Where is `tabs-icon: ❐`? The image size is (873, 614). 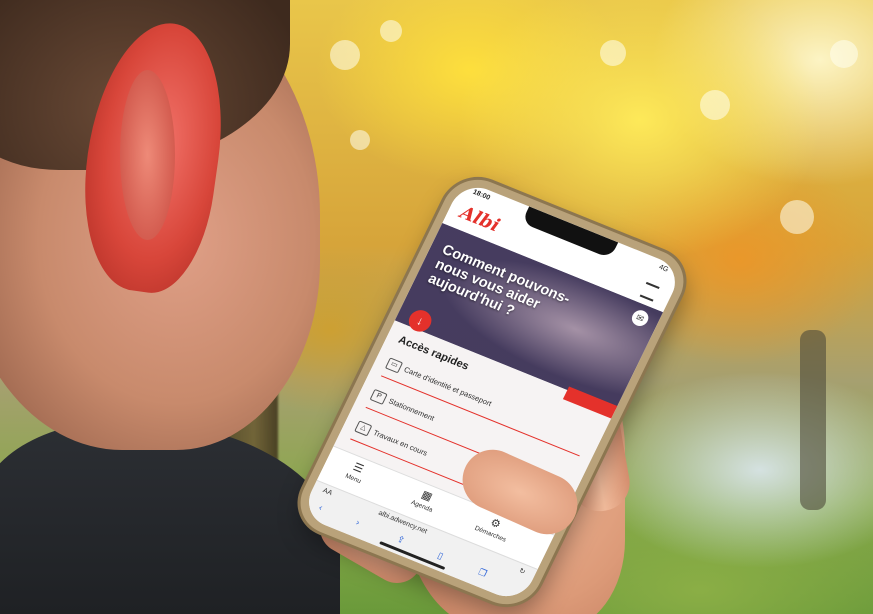
tabs-icon: ❐ is located at coordinates (482, 573).